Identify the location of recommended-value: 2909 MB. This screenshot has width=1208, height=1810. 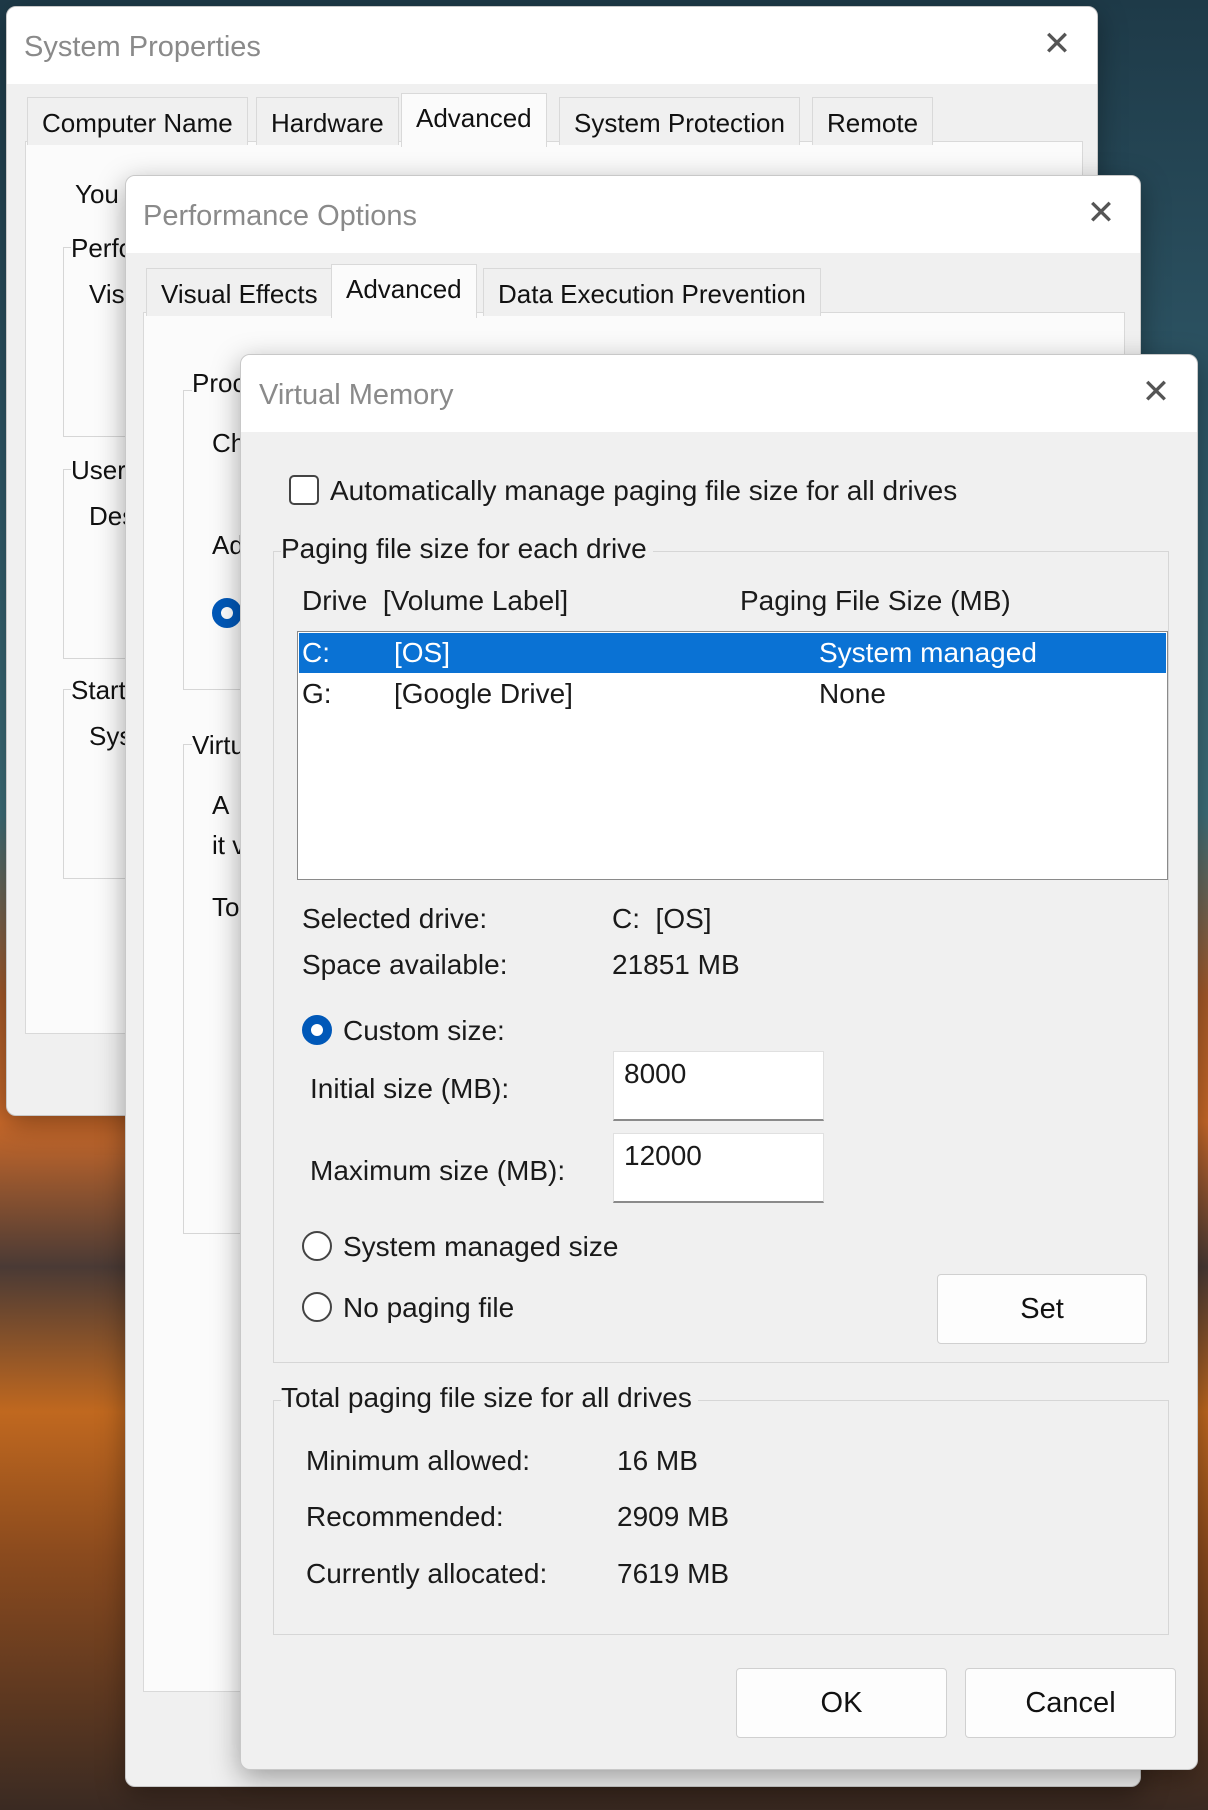
(673, 1516).